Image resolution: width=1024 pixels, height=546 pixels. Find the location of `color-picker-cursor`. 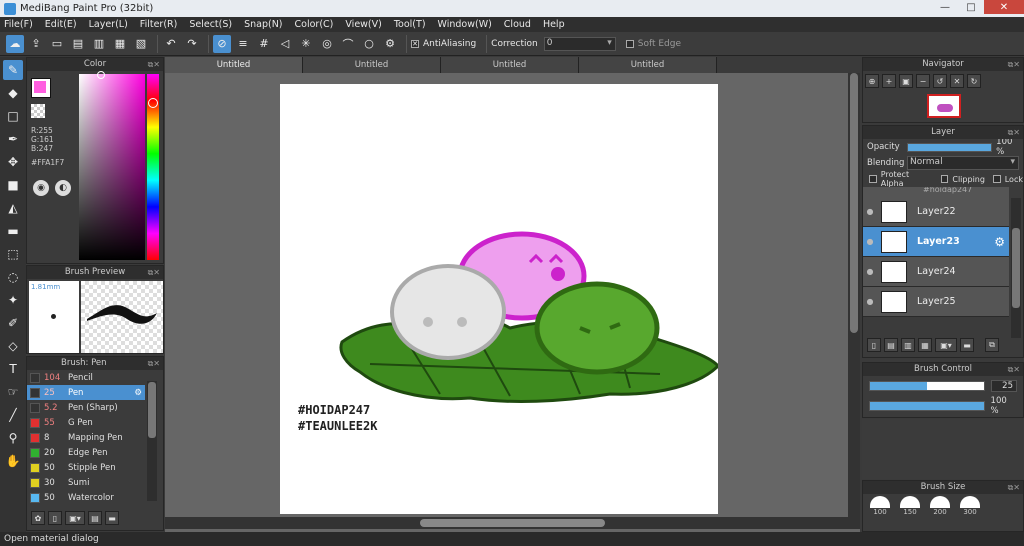

color-picker-cursor is located at coordinates (101, 75).